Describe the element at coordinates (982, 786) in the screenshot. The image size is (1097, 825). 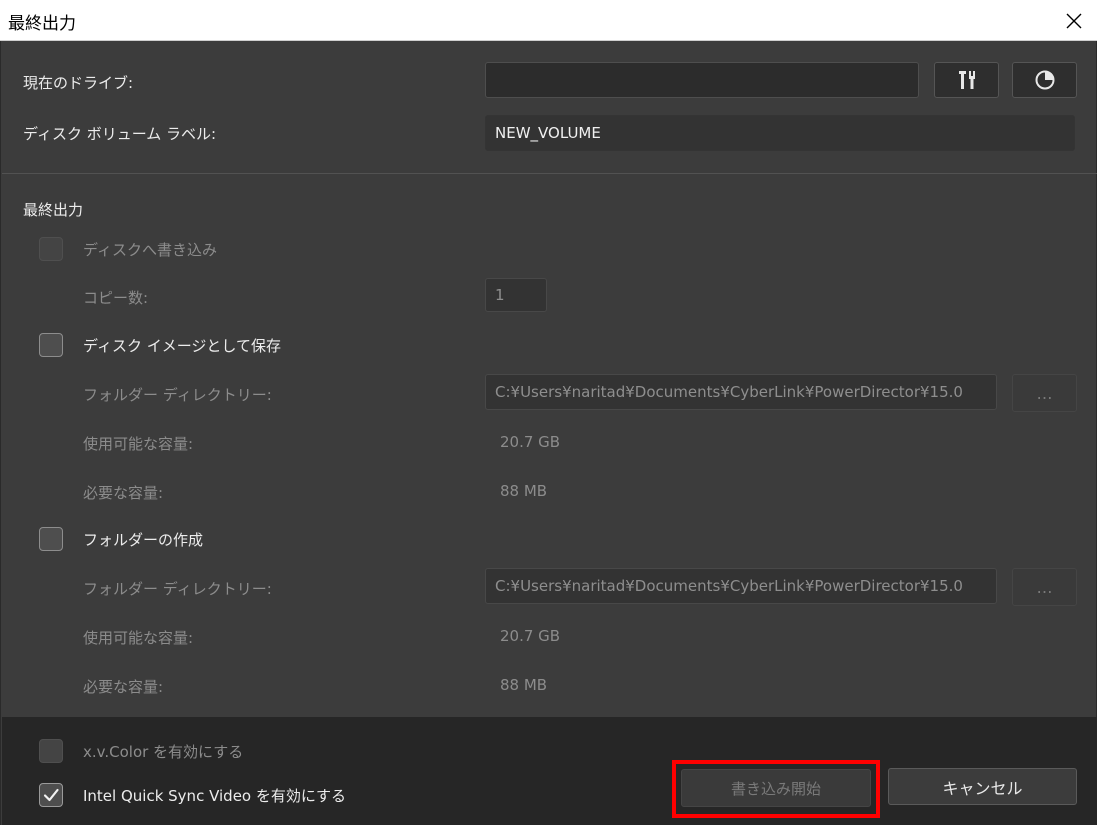
I see `cancel-button: キャンセル` at that location.